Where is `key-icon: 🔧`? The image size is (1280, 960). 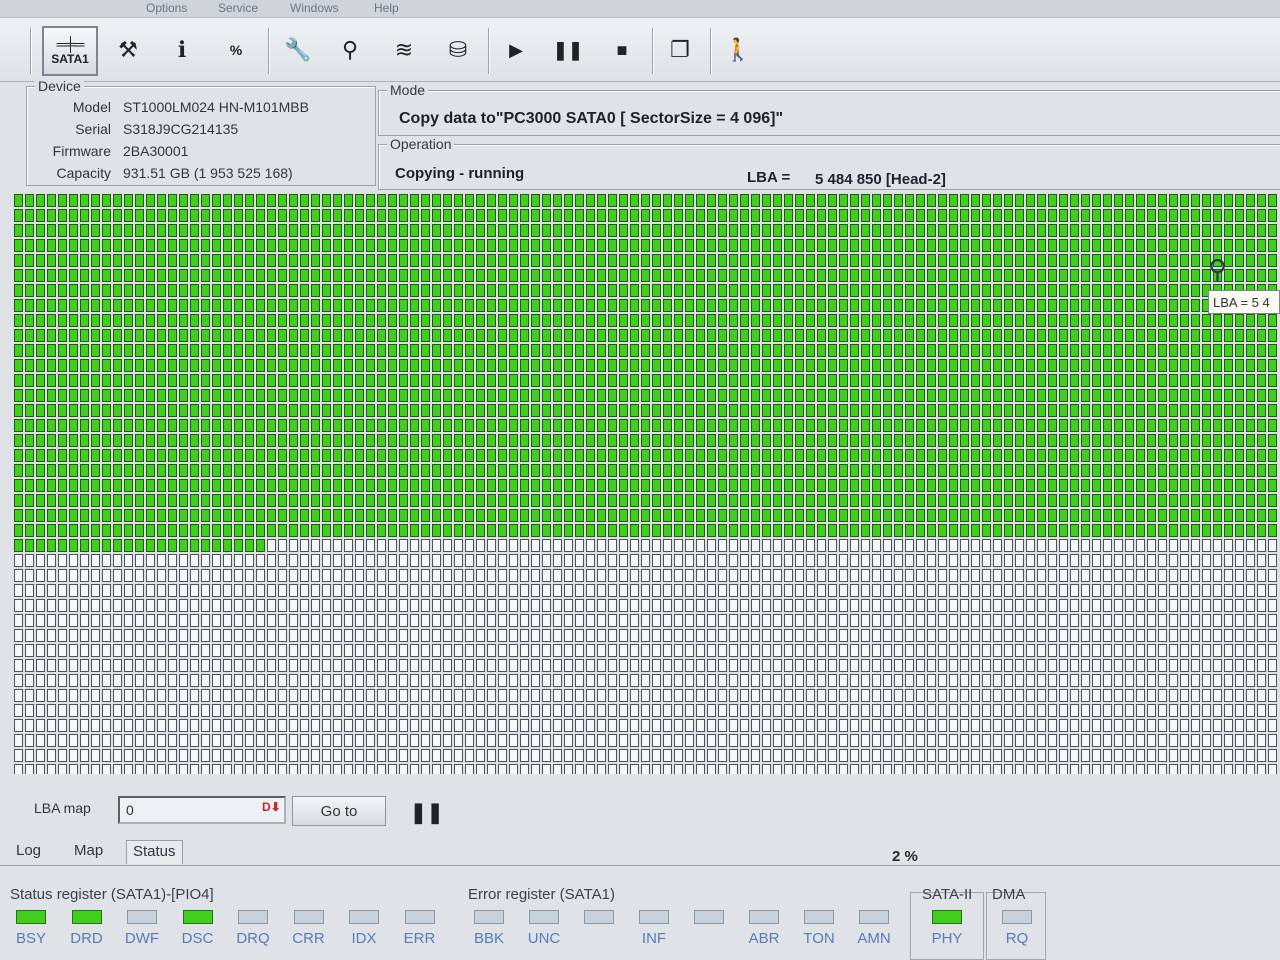 key-icon: 🔧 is located at coordinates (298, 50).